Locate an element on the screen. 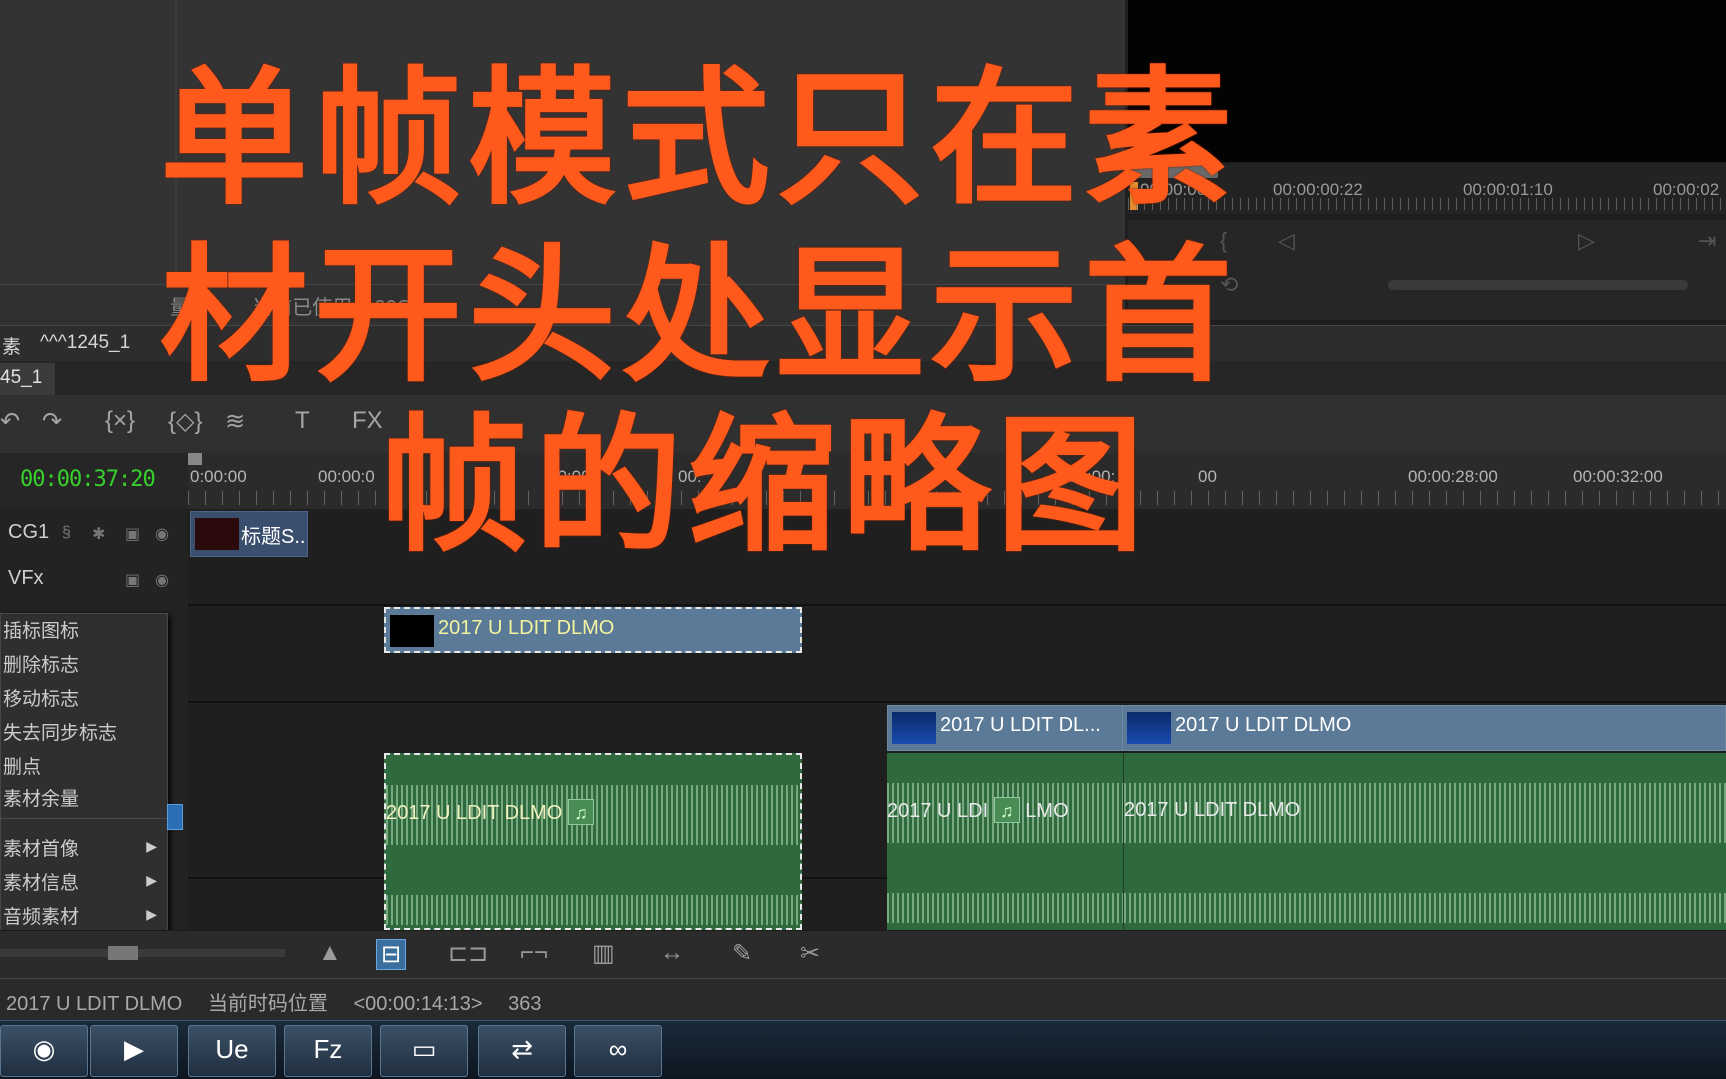 This screenshot has width=1726, height=1079. menu-item: 插标图标 is located at coordinates (85, 632).